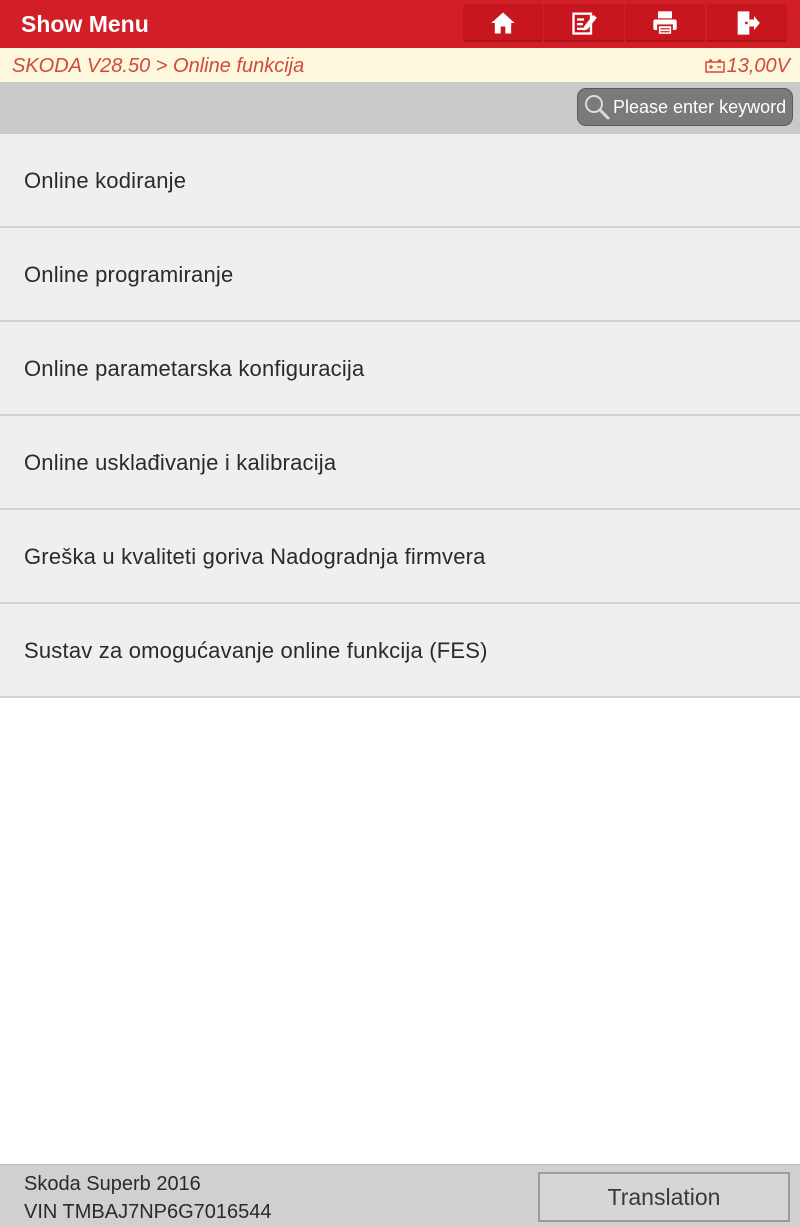  What do you see at coordinates (400, 108) in the screenshot?
I see `search-bar` at bounding box center [400, 108].